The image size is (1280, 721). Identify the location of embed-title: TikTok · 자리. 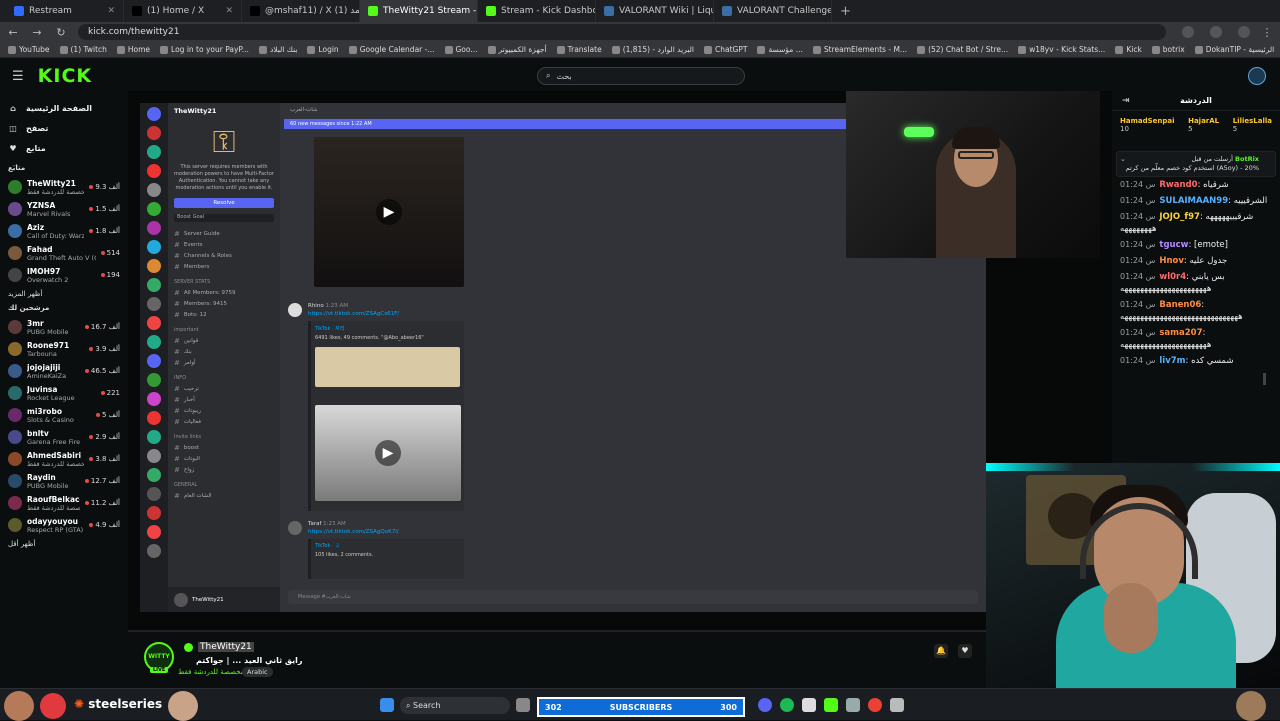
(387, 328).